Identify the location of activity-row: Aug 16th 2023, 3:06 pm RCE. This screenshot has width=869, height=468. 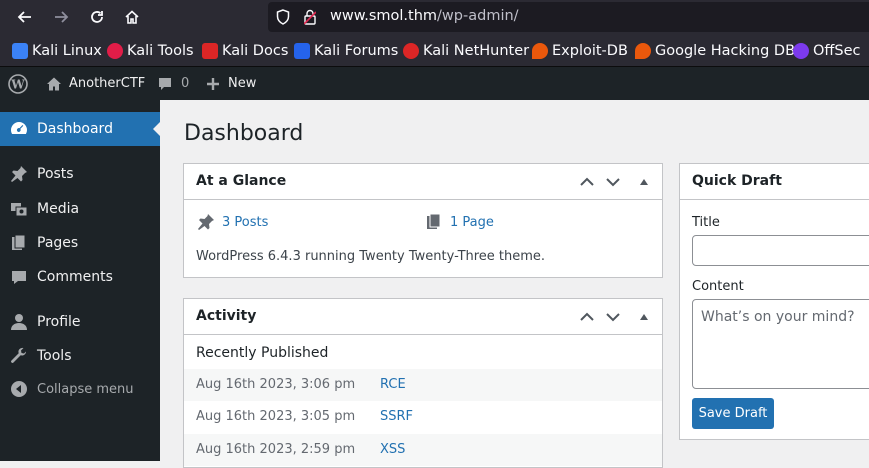
(423, 385).